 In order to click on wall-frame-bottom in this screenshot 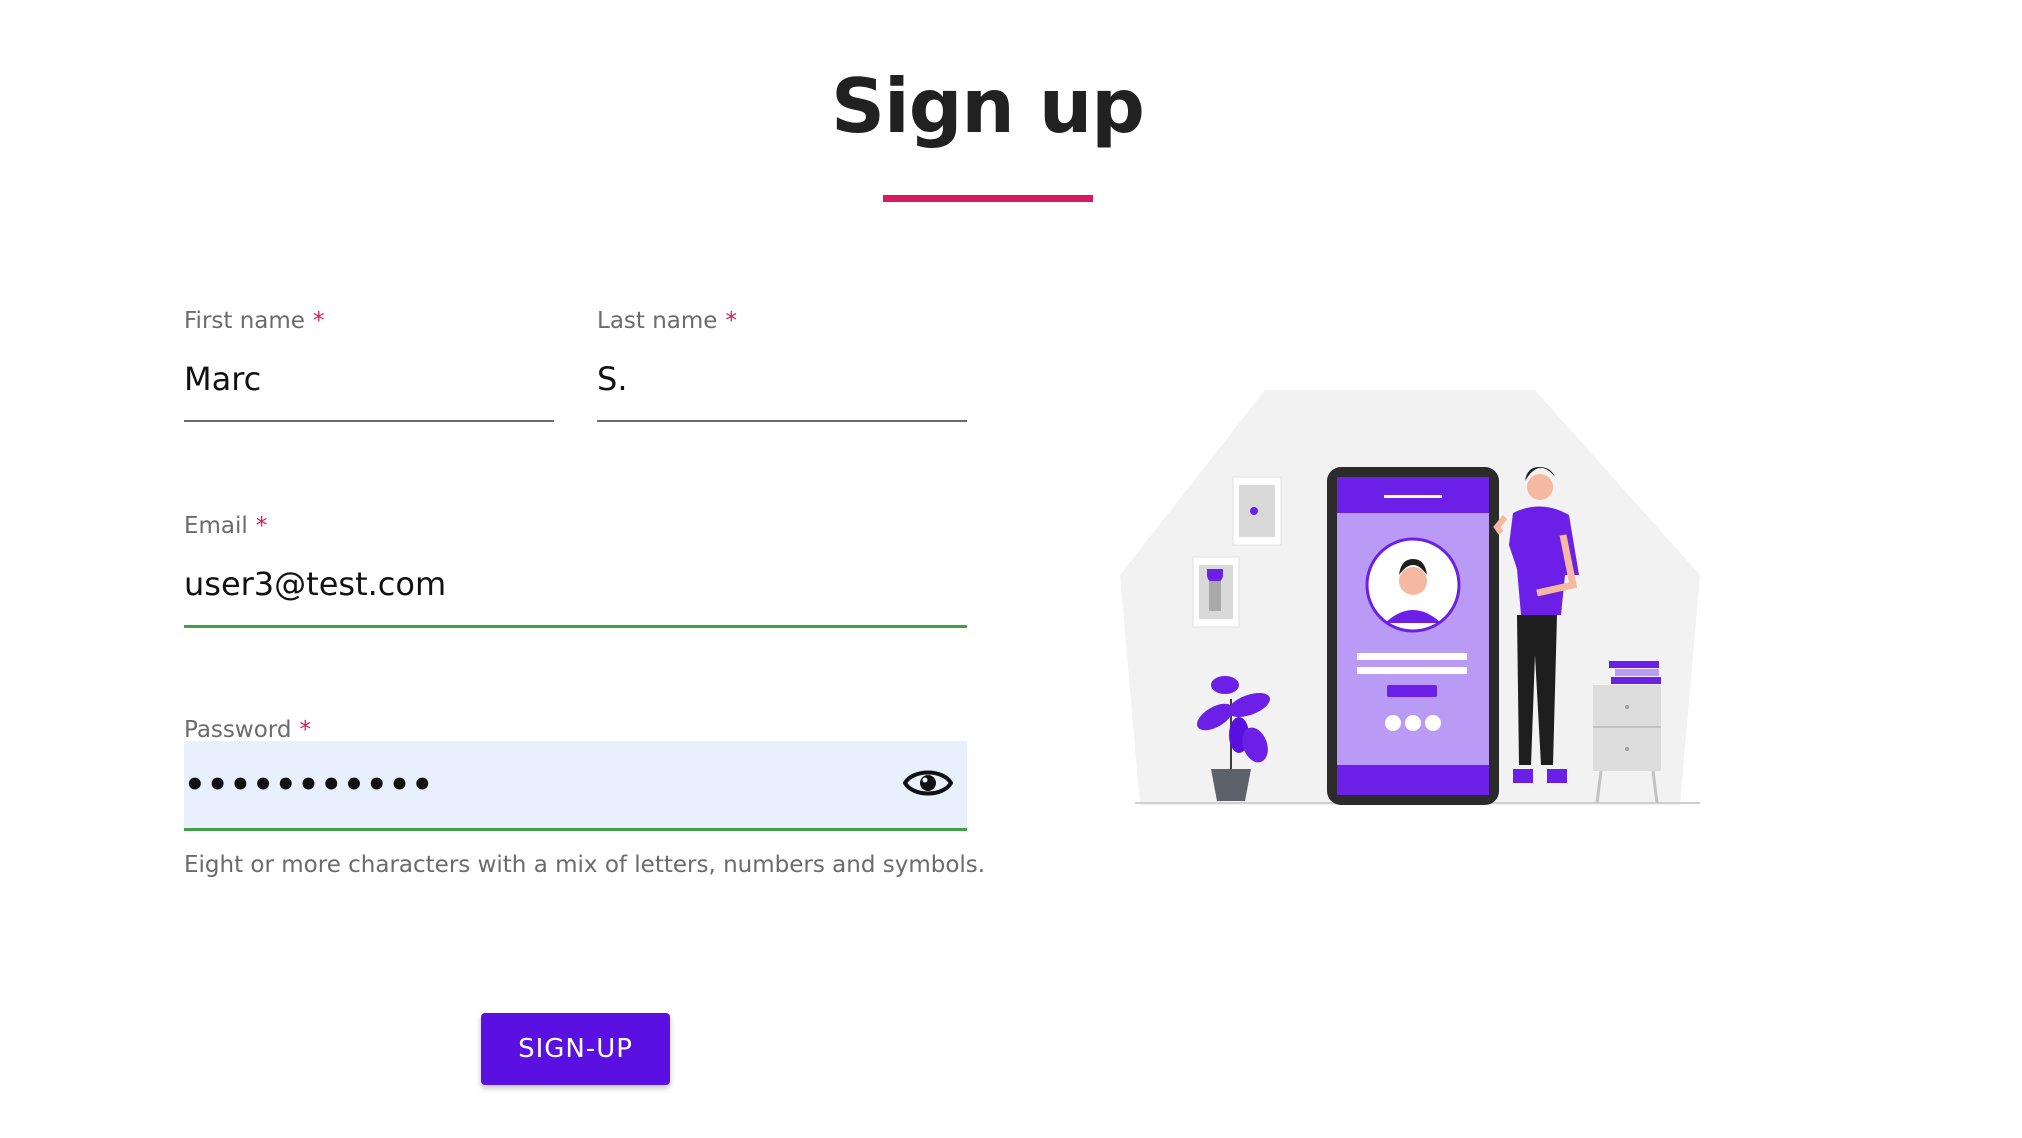, I will do `click(1216, 592)`.